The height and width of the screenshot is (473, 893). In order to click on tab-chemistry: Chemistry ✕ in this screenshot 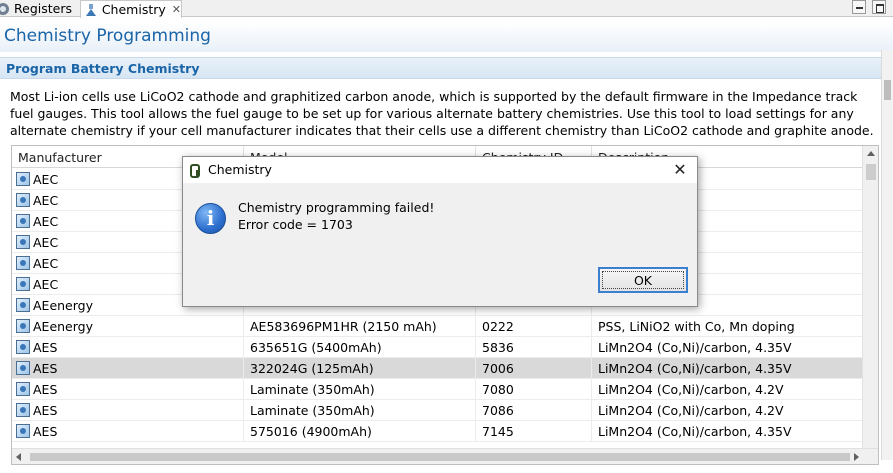, I will do `click(131, 9)`.